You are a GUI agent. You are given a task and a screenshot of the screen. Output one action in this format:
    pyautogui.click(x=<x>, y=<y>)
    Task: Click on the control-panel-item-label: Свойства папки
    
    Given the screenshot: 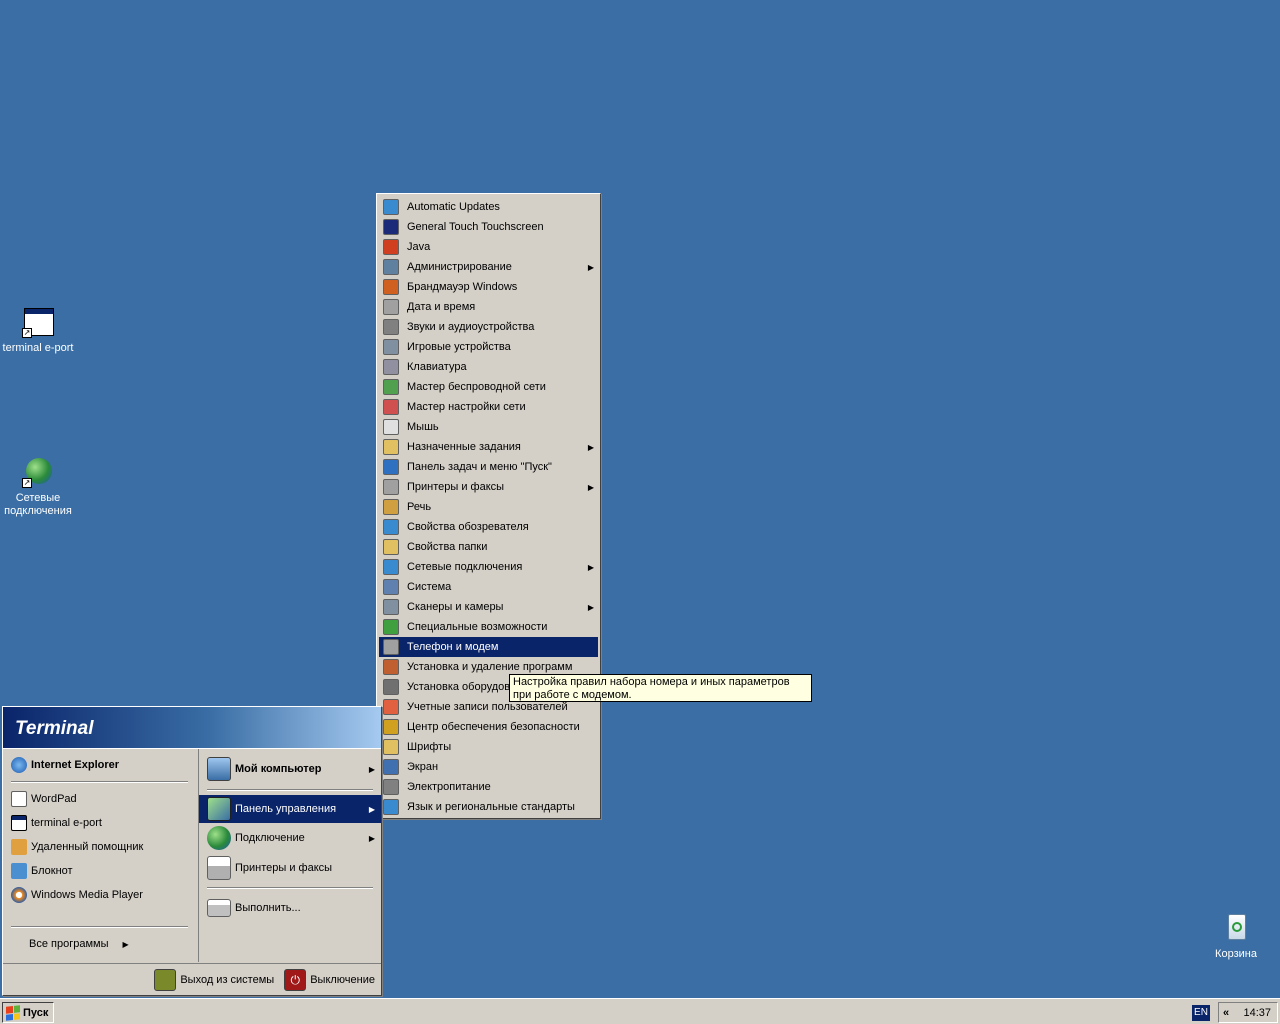 What is the action you would take?
    pyautogui.click(x=447, y=547)
    